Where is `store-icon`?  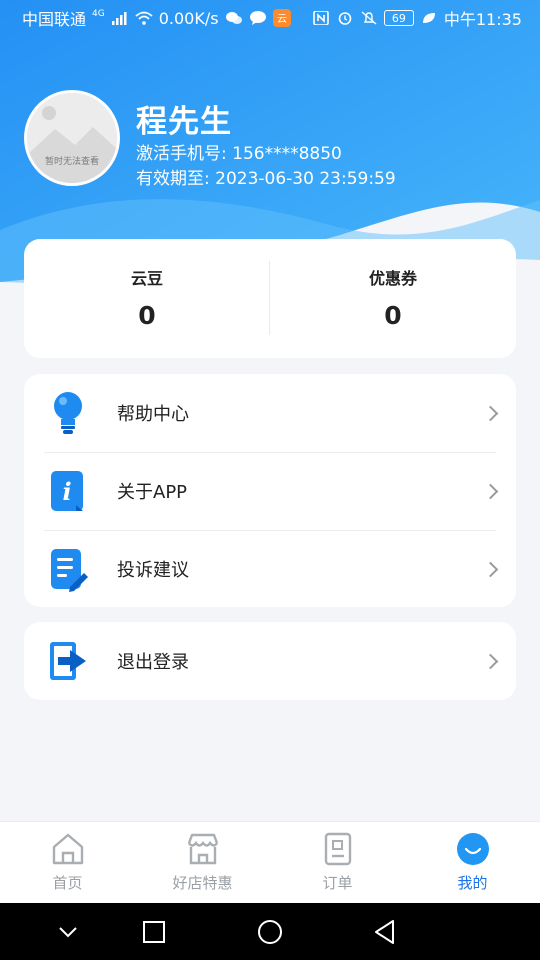 store-icon is located at coordinates (202, 849).